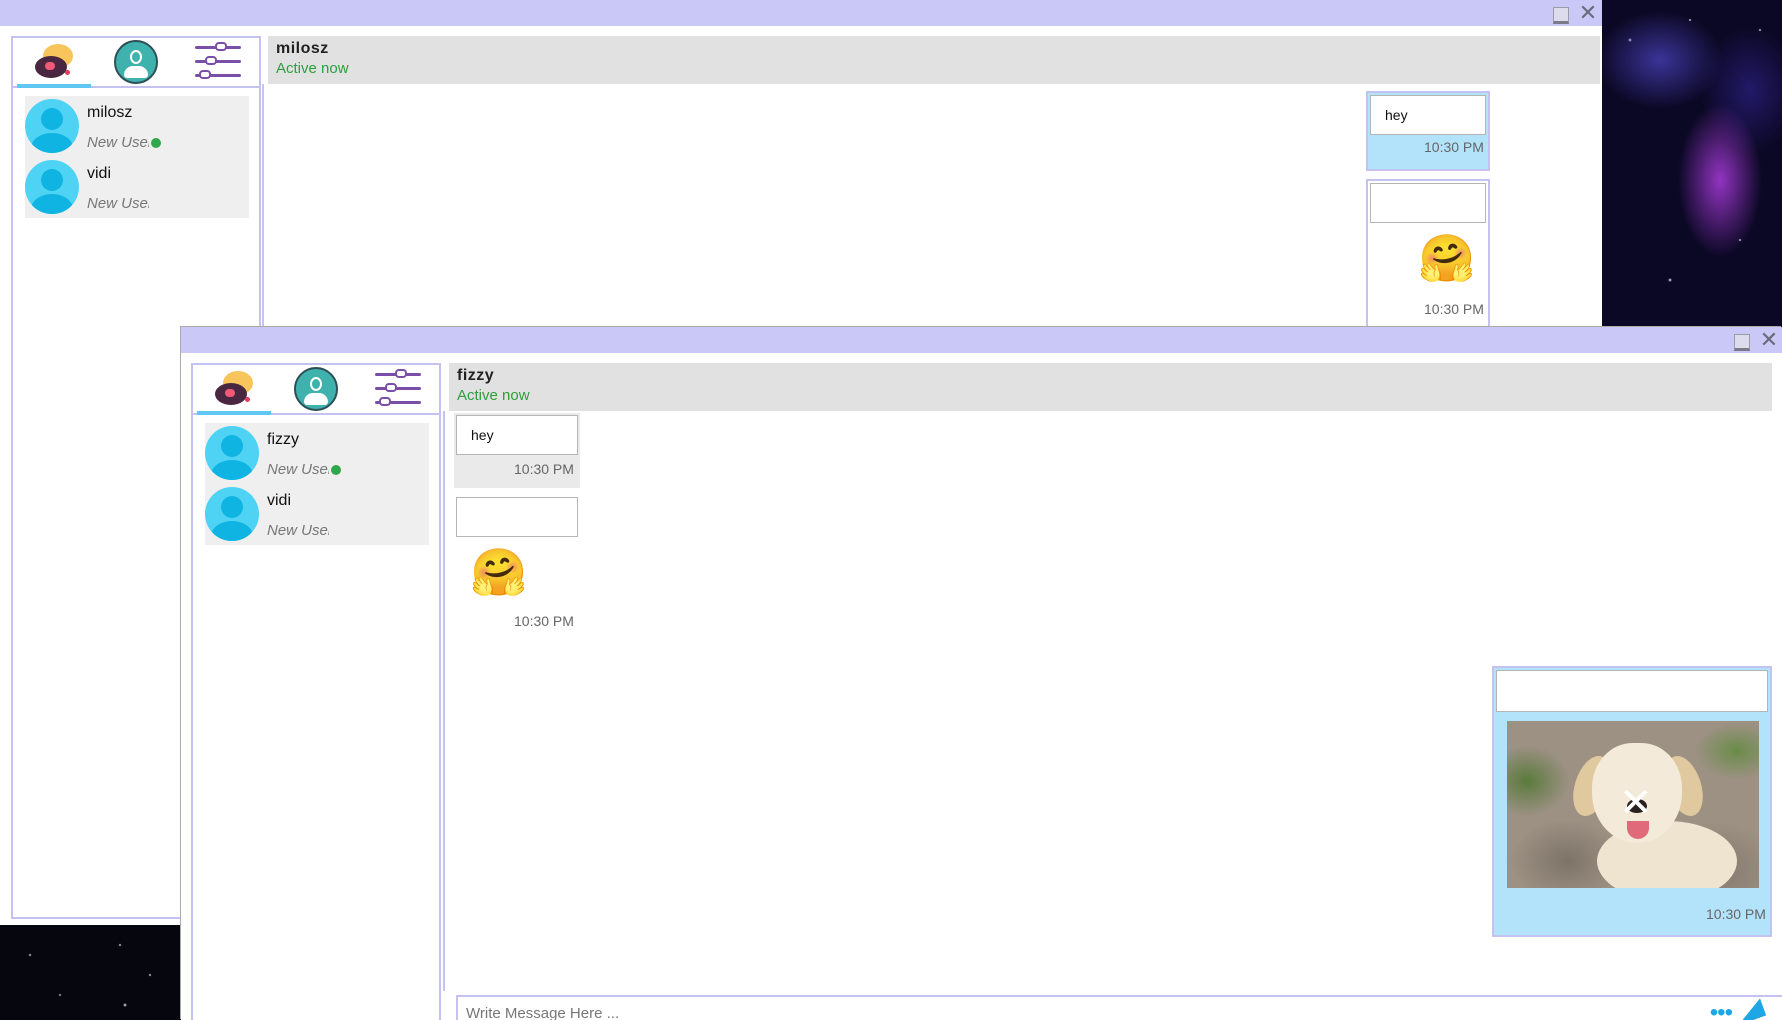 The height and width of the screenshot is (1020, 1782). I want to click on message-sent: ✕ 10:30 PM, so click(1632, 801).